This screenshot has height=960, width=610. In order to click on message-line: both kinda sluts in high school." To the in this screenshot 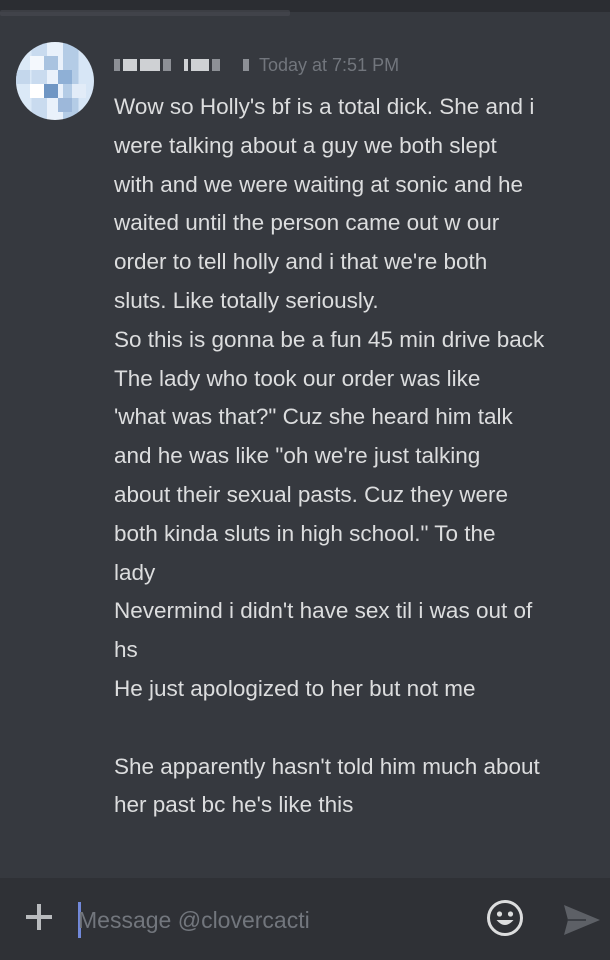, I will do `click(305, 533)`.